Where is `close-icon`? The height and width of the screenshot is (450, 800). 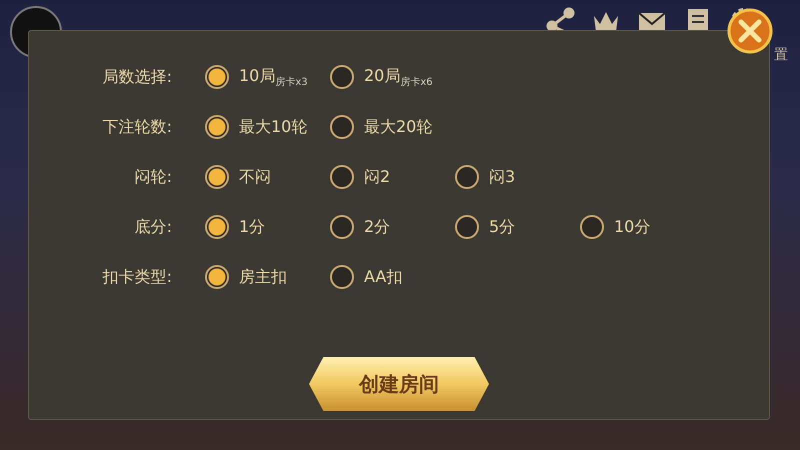
close-icon is located at coordinates (750, 31).